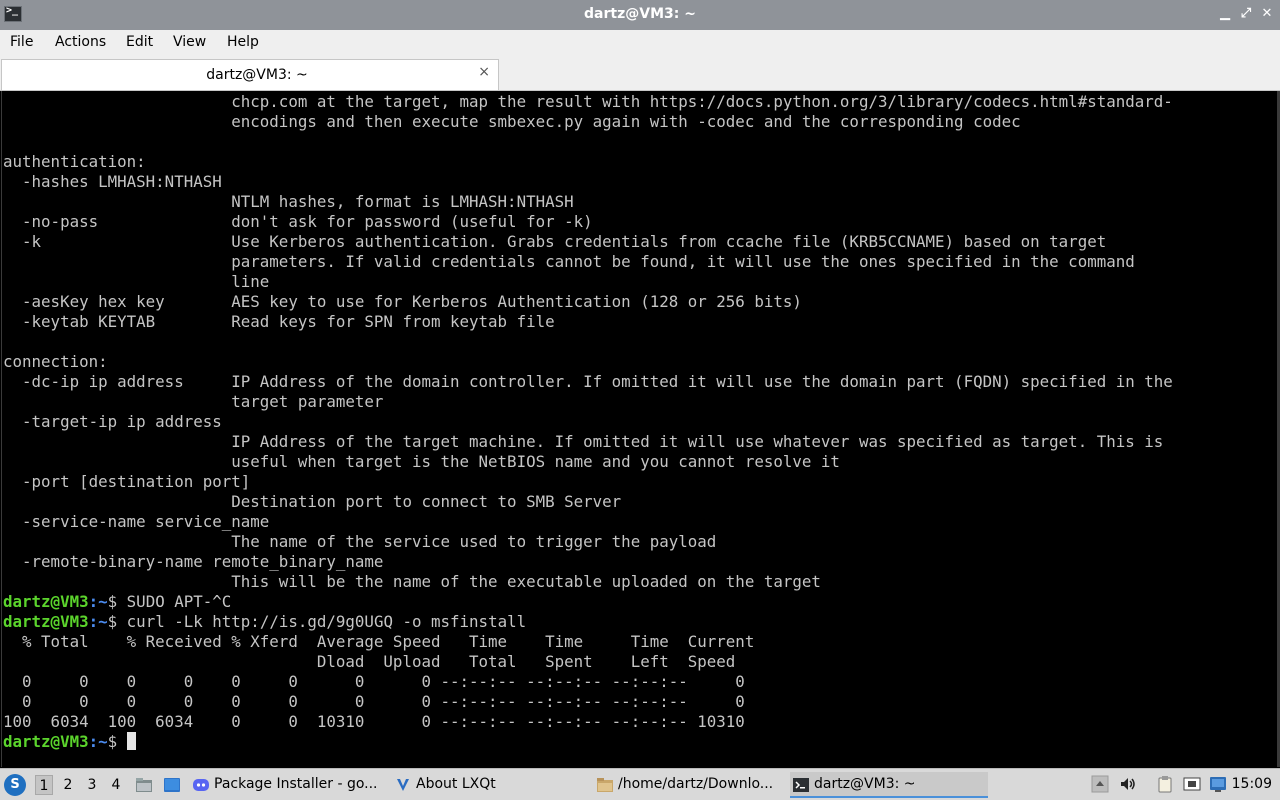  Describe the element at coordinates (369, 661) in the screenshot. I see `curl-output-line: Dload Upload Total Spent Left Speed` at that location.